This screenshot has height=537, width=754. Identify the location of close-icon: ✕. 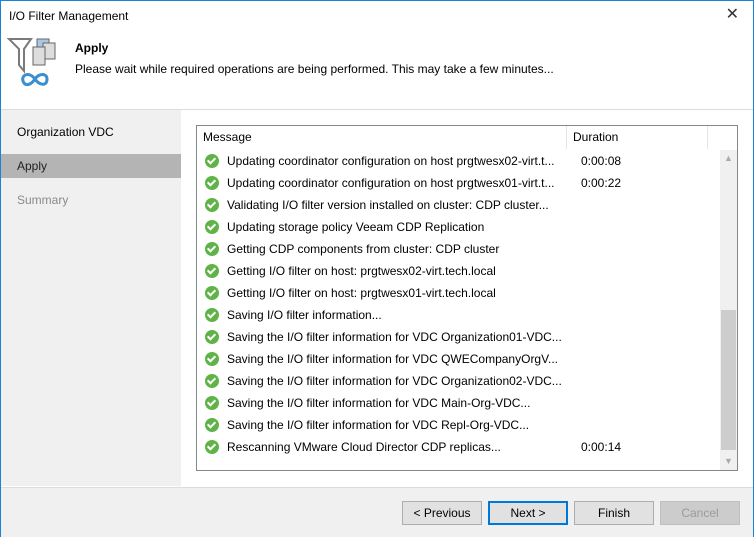
(732, 14).